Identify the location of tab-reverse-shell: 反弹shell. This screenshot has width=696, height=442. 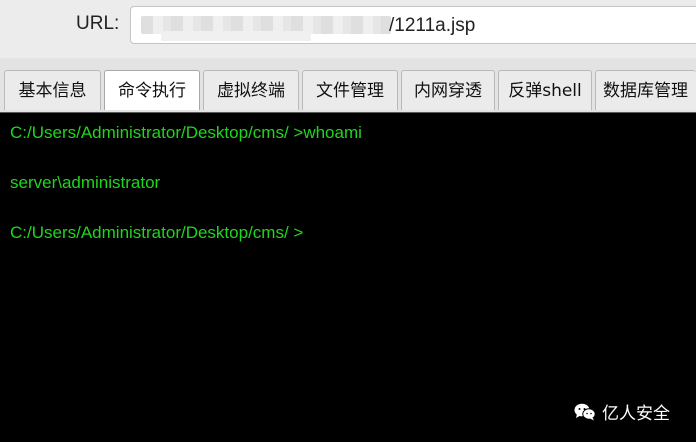
(545, 90).